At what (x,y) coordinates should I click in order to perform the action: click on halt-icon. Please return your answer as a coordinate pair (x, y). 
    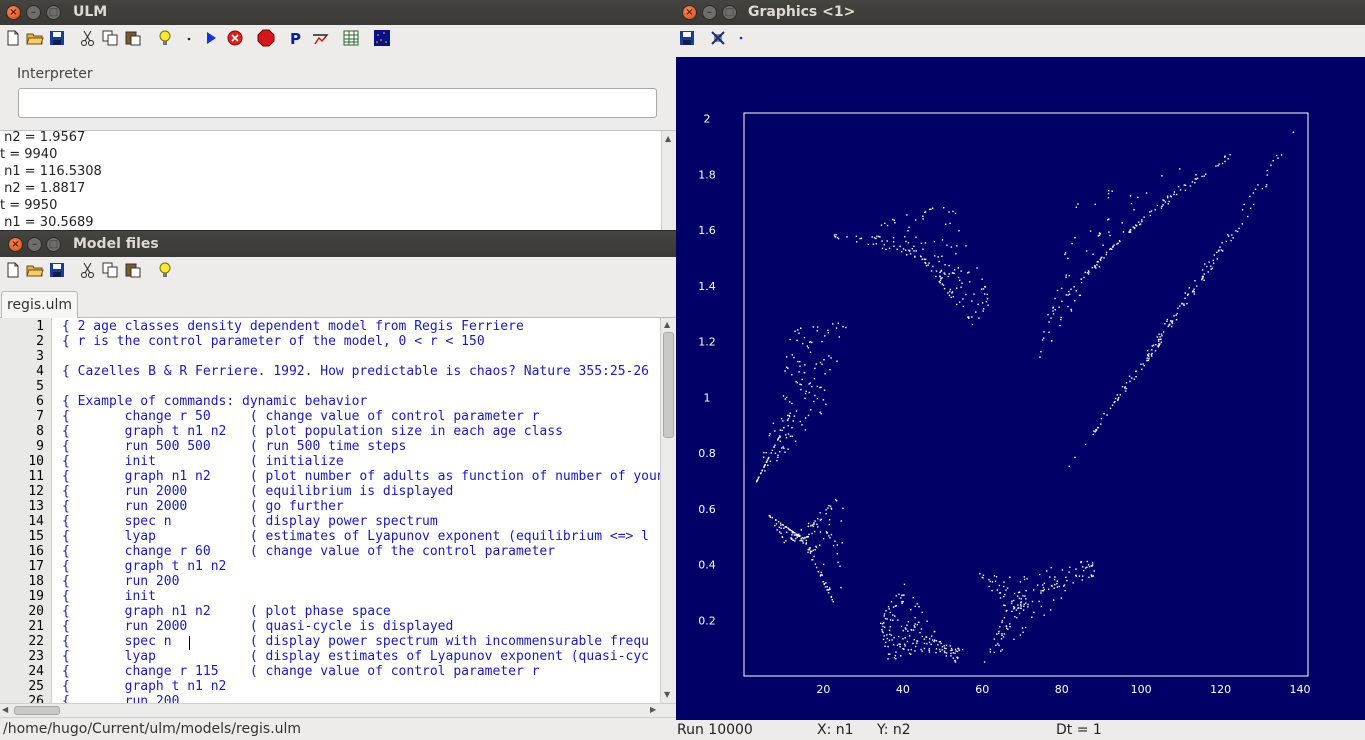
    Looking at the image, I should click on (266, 38).